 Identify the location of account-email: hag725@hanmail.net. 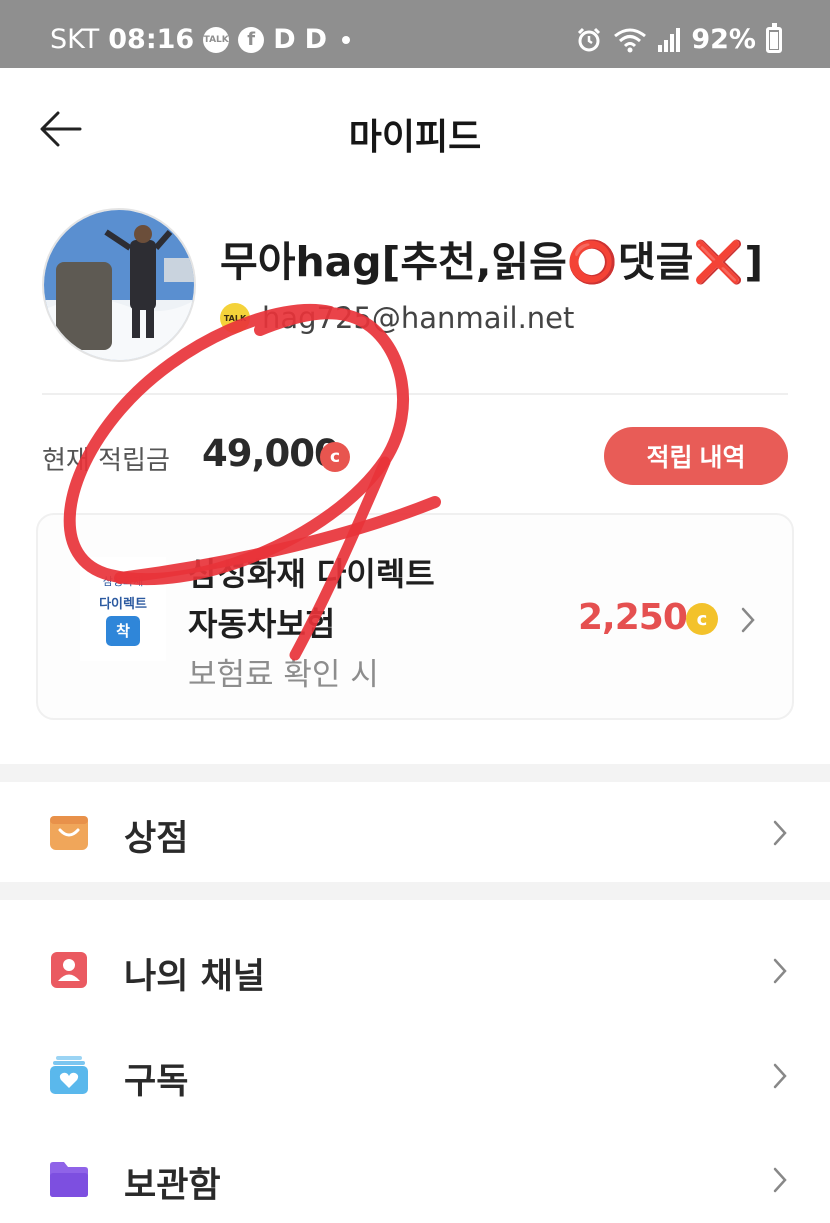
(418, 318).